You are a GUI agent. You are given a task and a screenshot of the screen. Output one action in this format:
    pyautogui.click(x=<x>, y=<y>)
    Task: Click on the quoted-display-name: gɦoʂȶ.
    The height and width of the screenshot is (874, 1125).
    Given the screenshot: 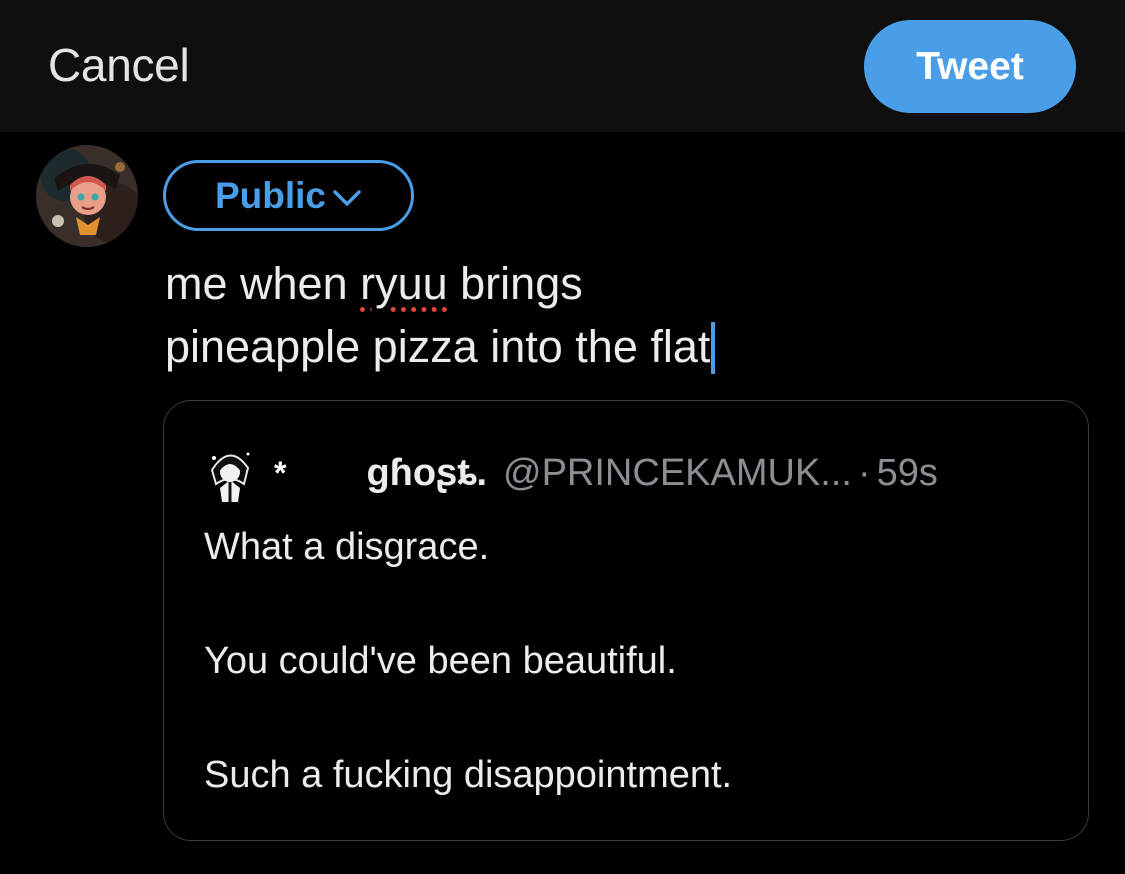 What is the action you would take?
    pyautogui.click(x=427, y=472)
    